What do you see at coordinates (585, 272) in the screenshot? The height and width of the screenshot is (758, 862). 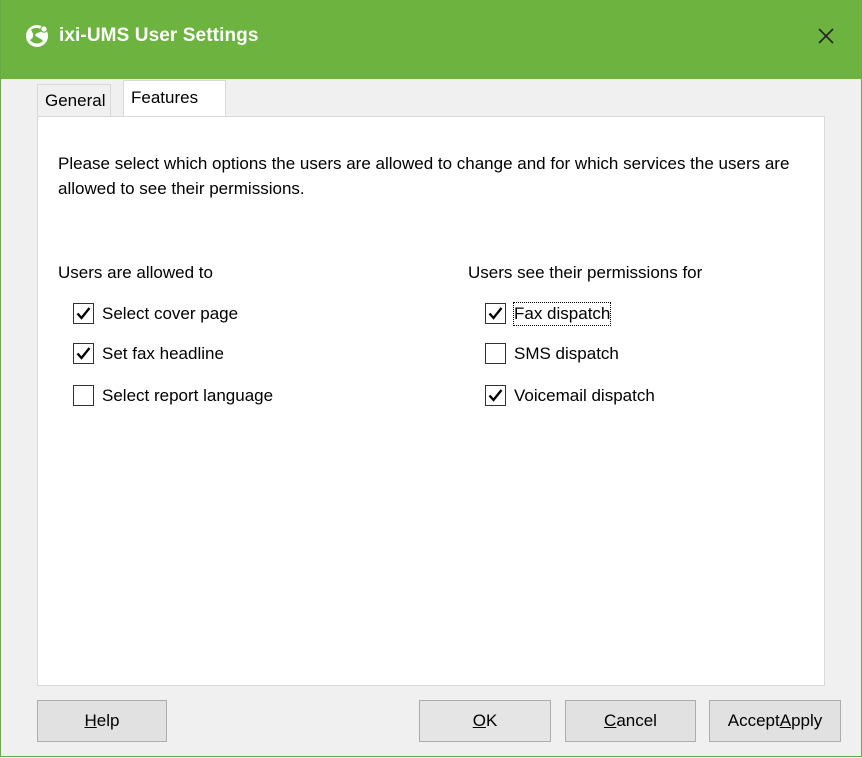 I see `users-see-permissions-group-label: Users see their permissions for` at bounding box center [585, 272].